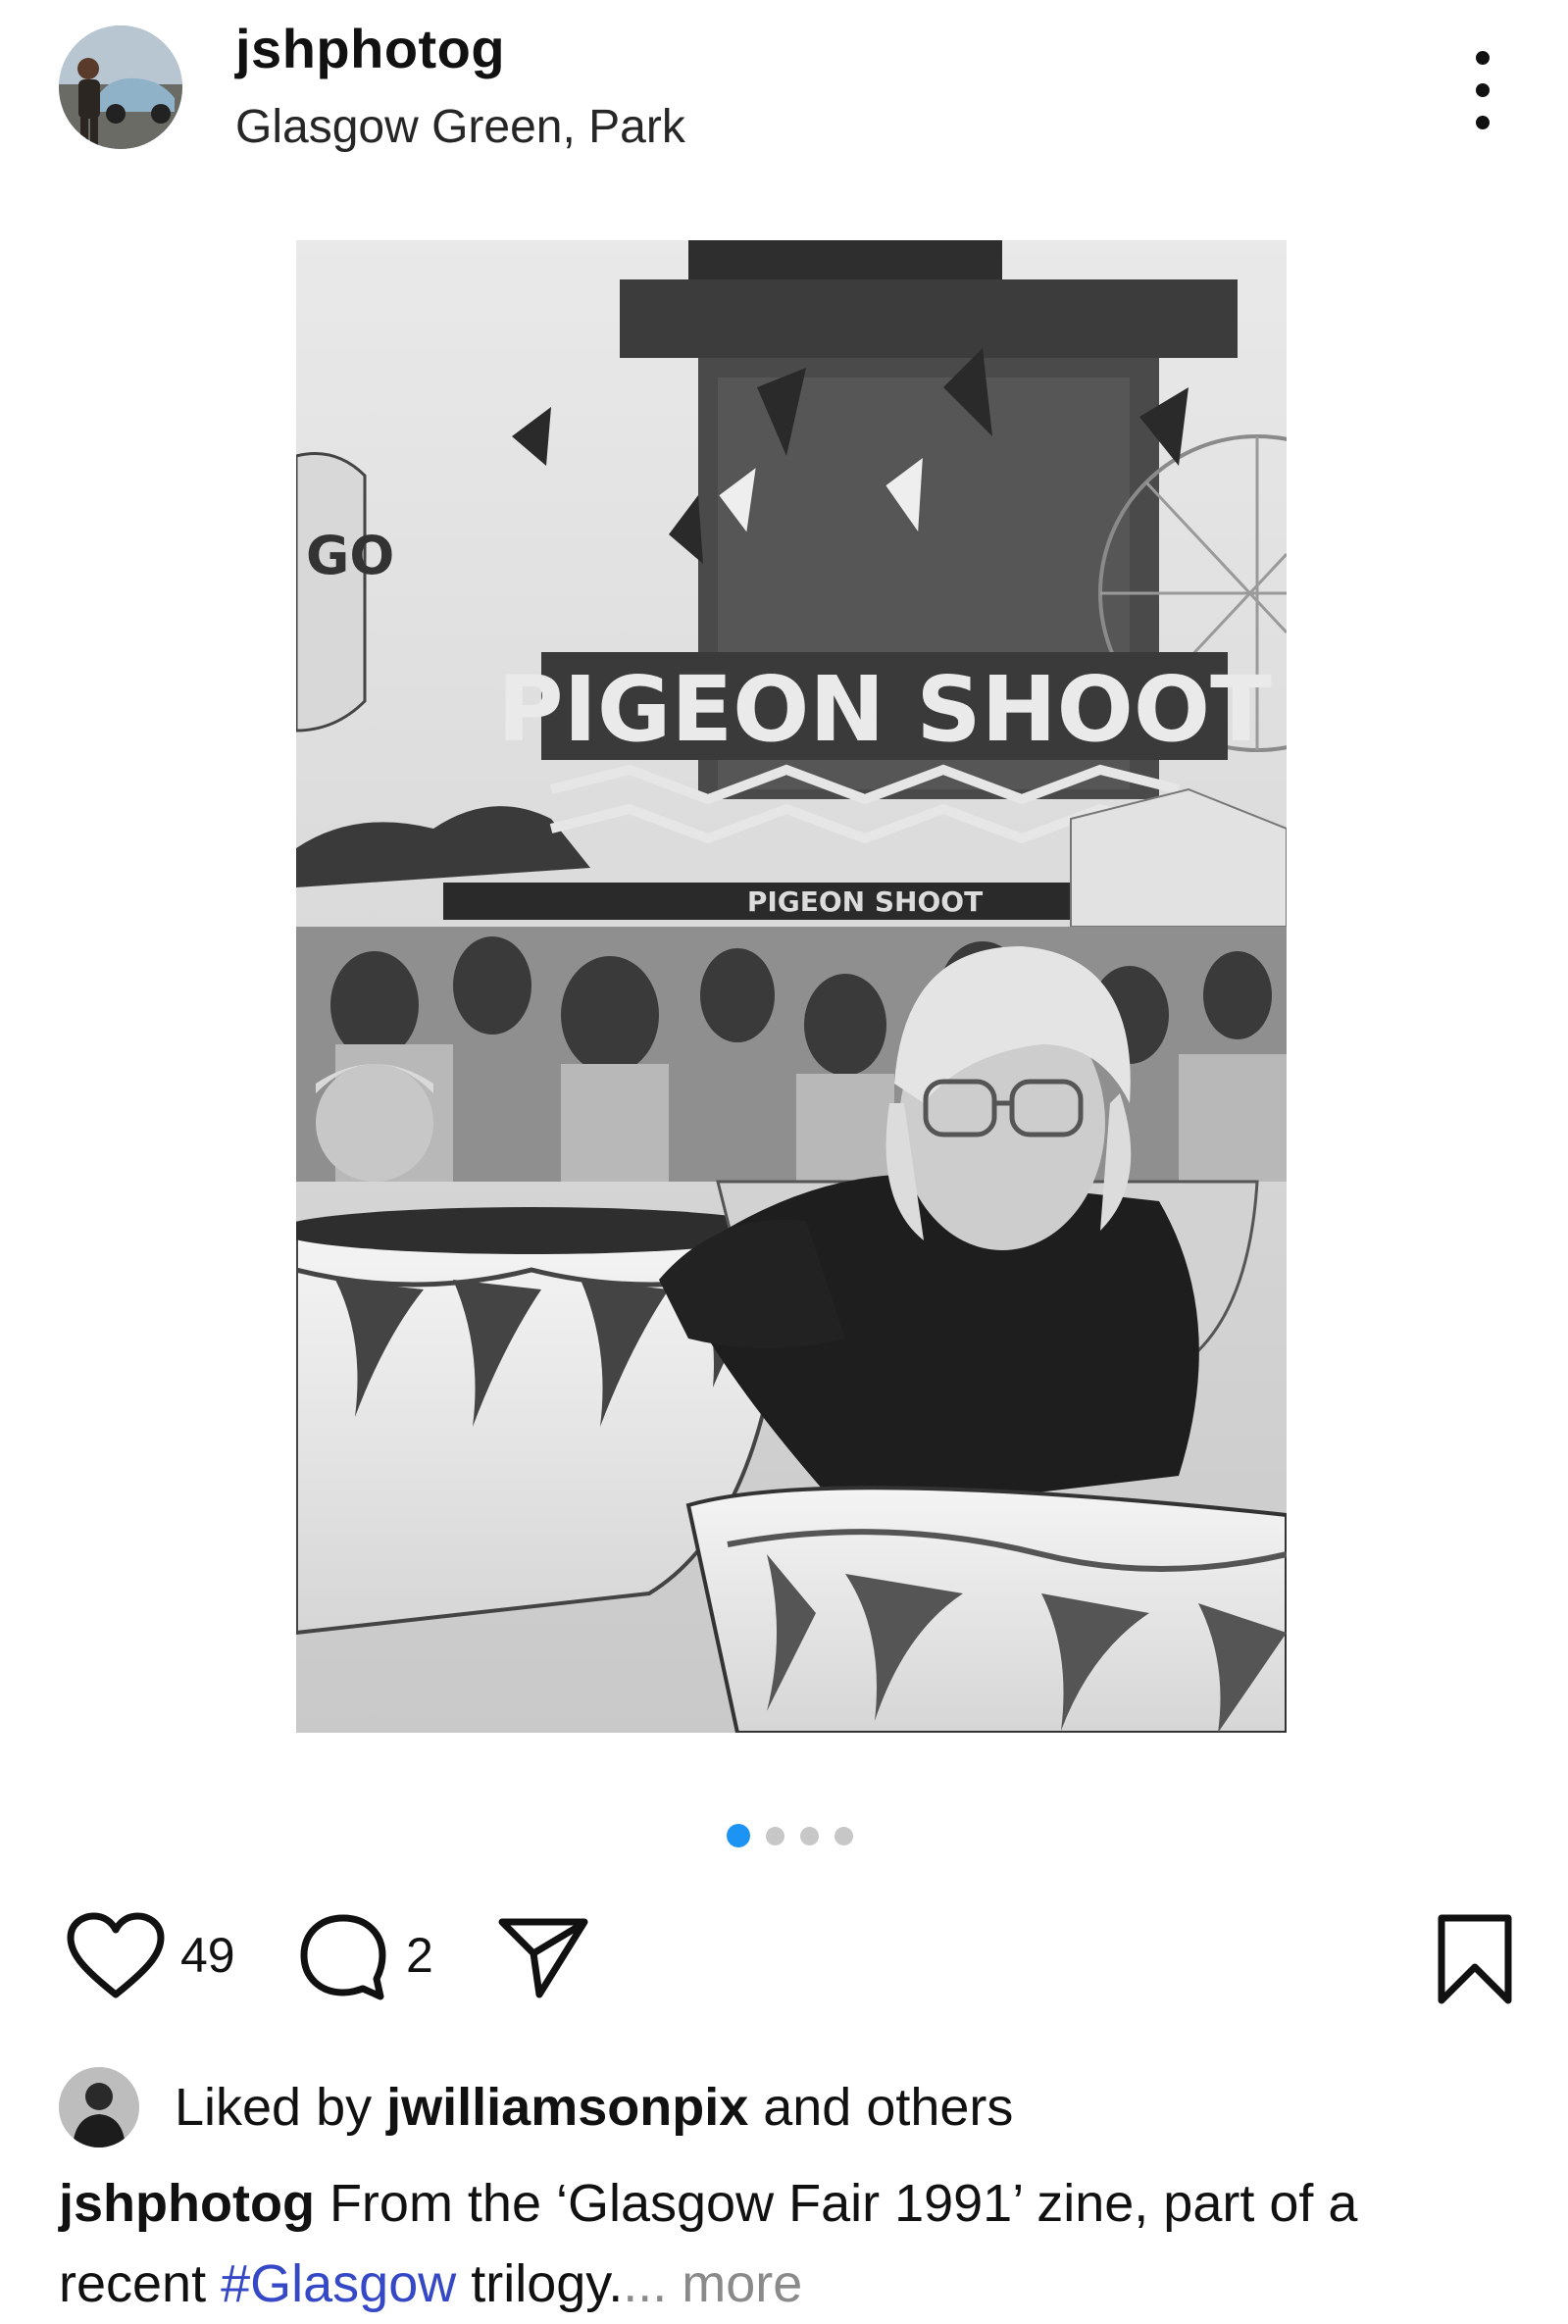 The image size is (1568, 2324). What do you see at coordinates (884, 709) in the screenshot?
I see `sign-main-text: PIGEON SHOOT` at bounding box center [884, 709].